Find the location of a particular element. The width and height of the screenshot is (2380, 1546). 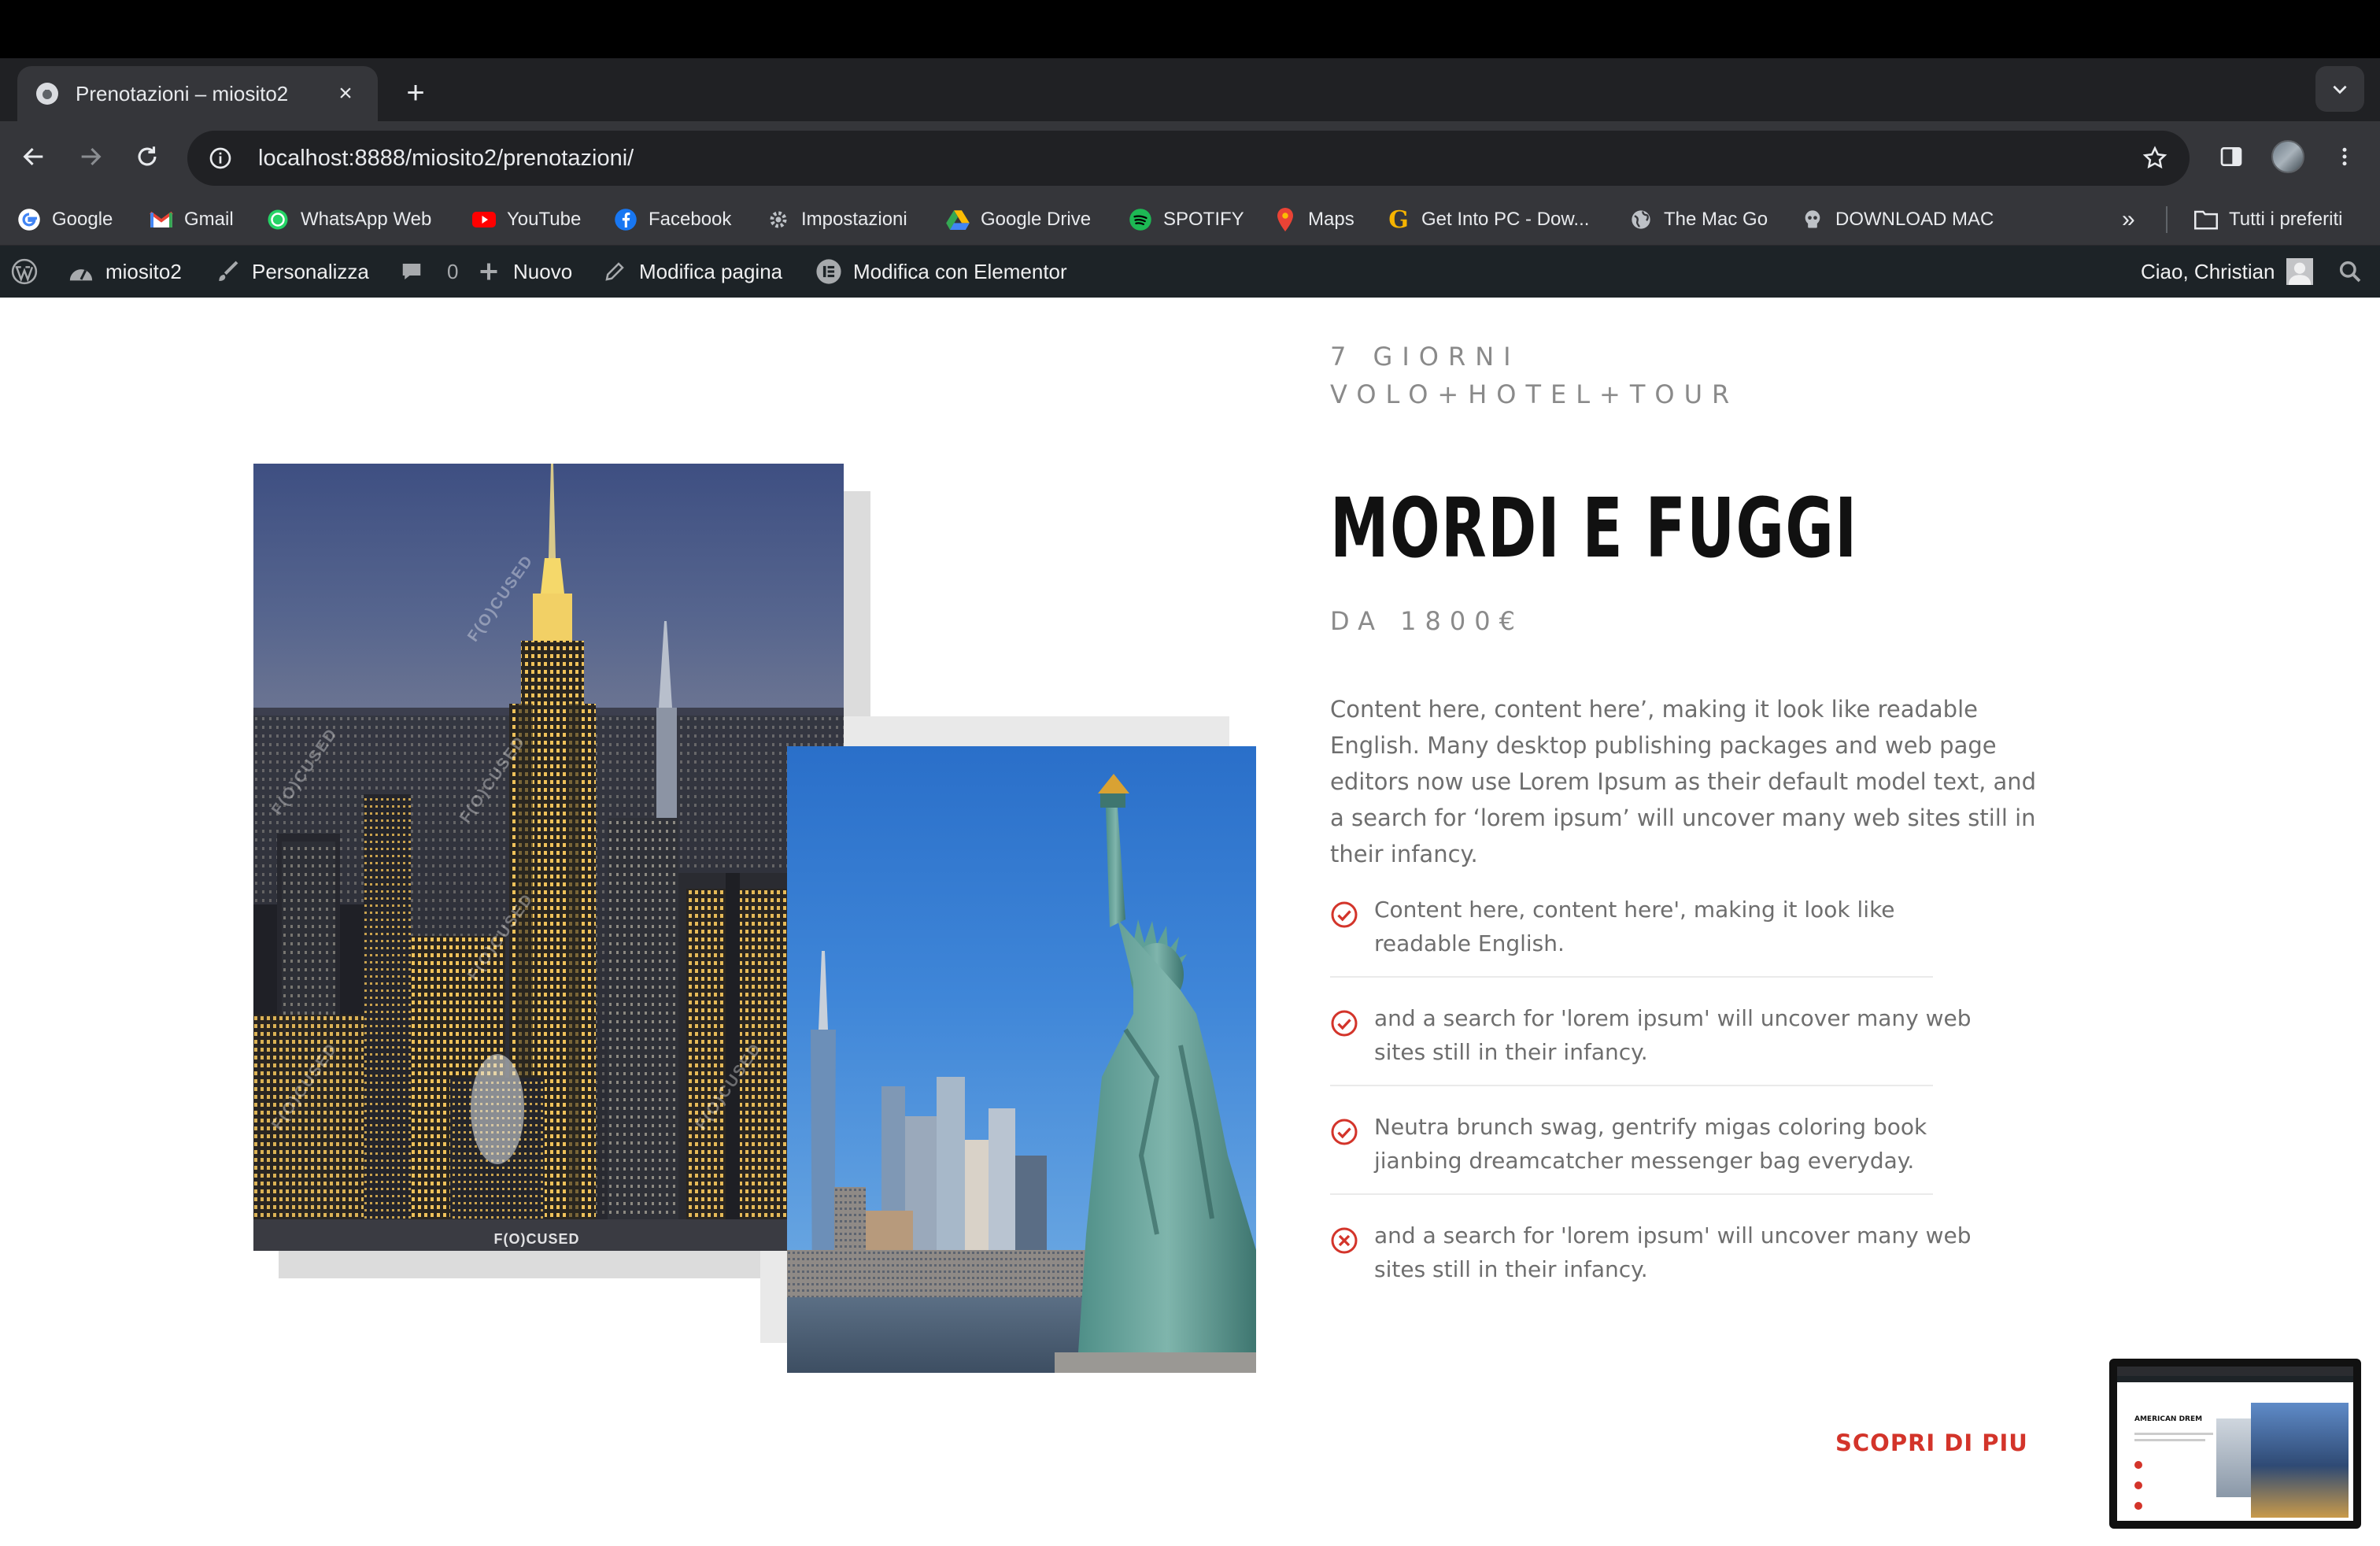

whatsapp-icon is located at coordinates (278, 220).